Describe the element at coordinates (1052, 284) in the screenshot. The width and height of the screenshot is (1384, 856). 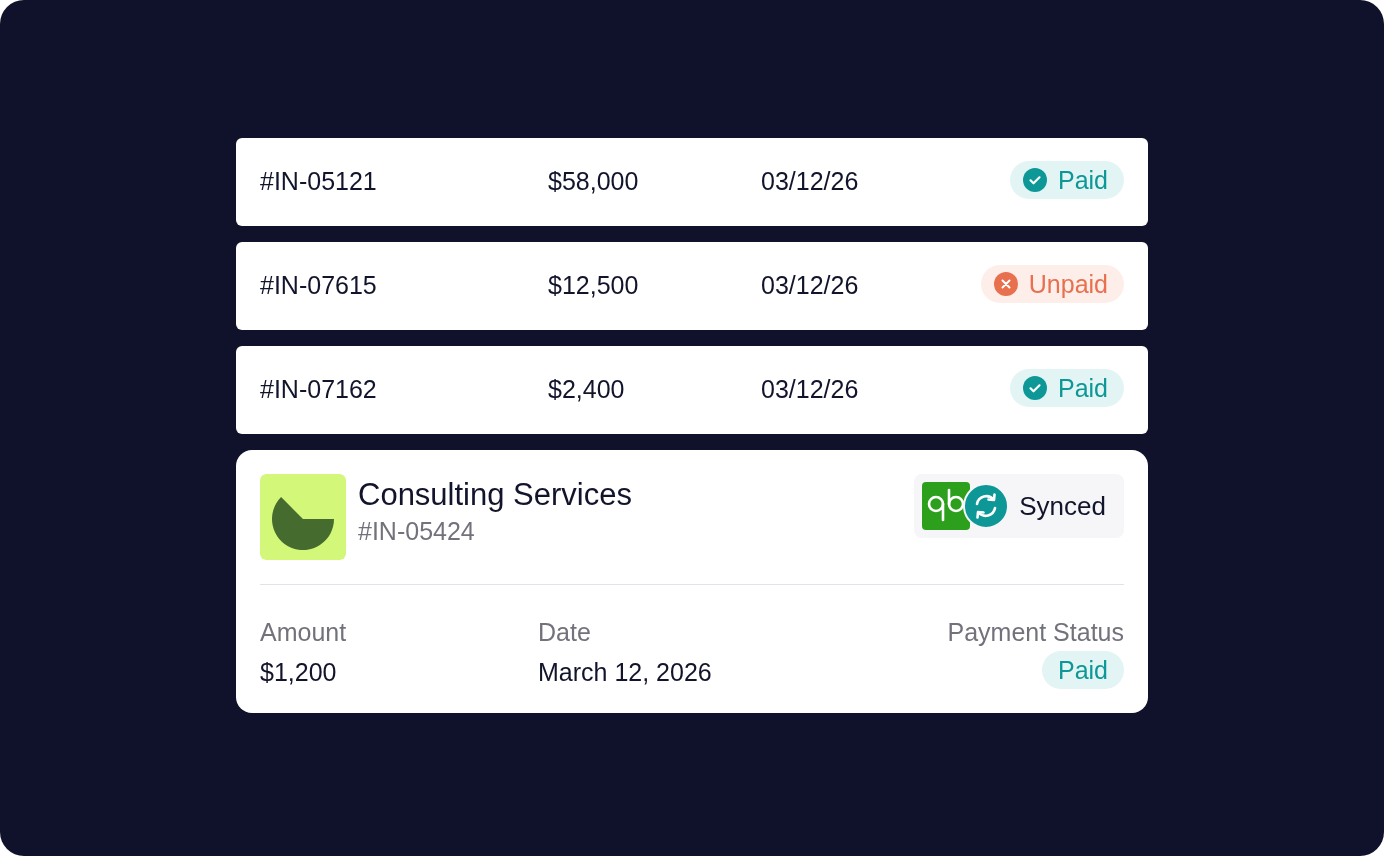
I see `status-badge: Unpaid` at that location.